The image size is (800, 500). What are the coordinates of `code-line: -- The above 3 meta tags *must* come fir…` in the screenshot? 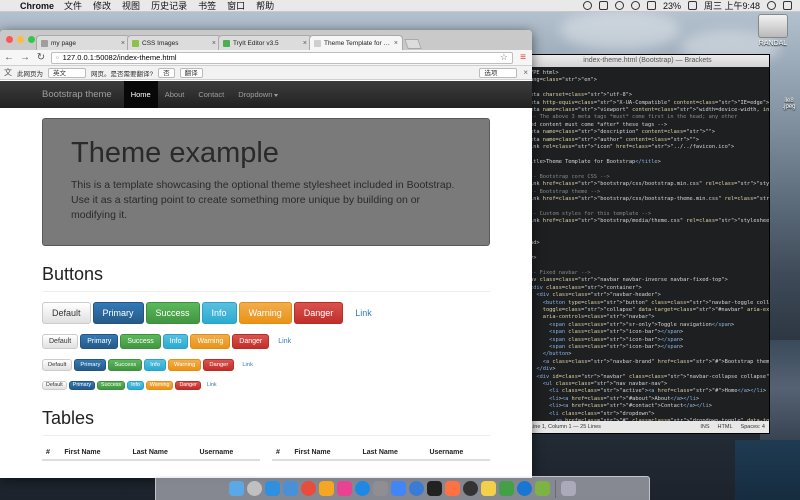 It's located at (647, 117).